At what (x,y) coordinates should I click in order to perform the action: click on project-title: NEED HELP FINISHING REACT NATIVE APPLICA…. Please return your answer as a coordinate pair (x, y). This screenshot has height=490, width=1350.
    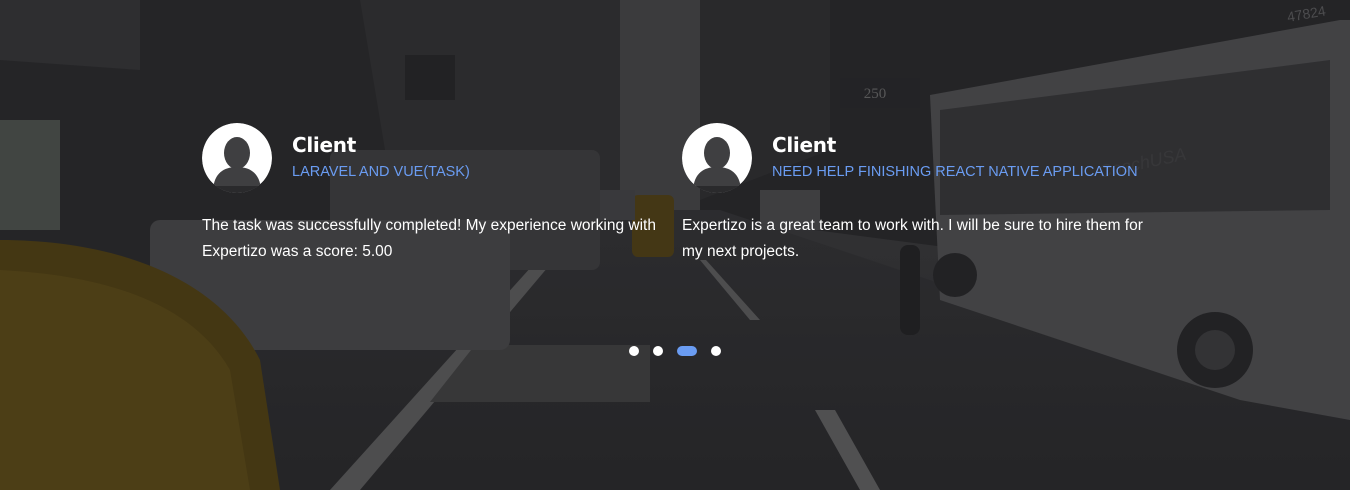
    Looking at the image, I should click on (955, 172).